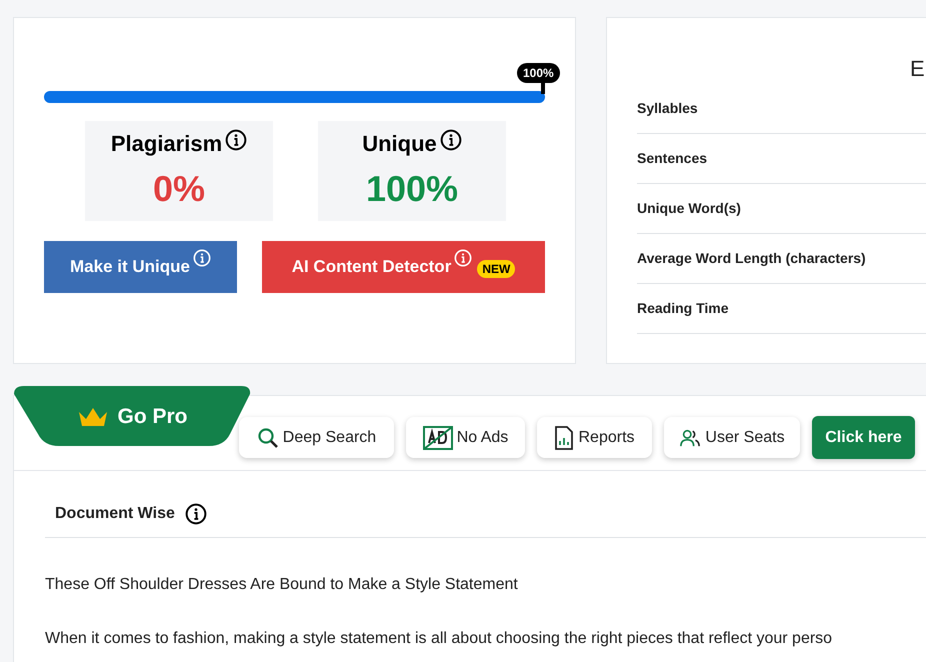  What do you see at coordinates (412, 189) in the screenshot?
I see `score-value: 100%` at bounding box center [412, 189].